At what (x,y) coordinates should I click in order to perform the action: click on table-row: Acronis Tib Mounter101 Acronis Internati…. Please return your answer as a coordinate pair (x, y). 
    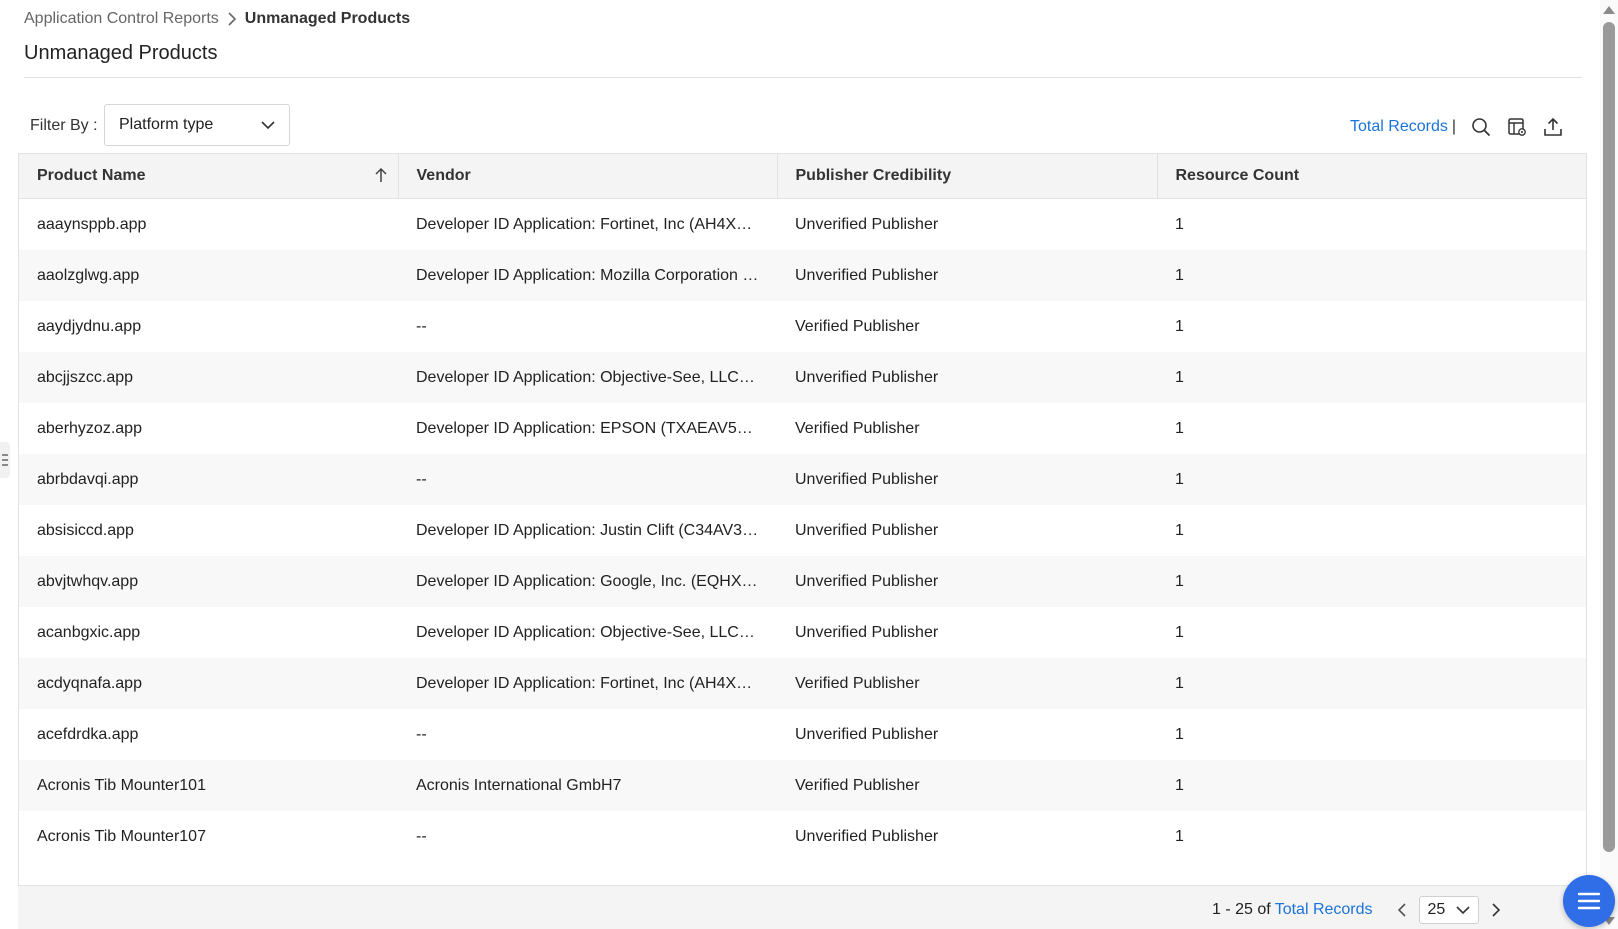
    Looking at the image, I should click on (802, 785).